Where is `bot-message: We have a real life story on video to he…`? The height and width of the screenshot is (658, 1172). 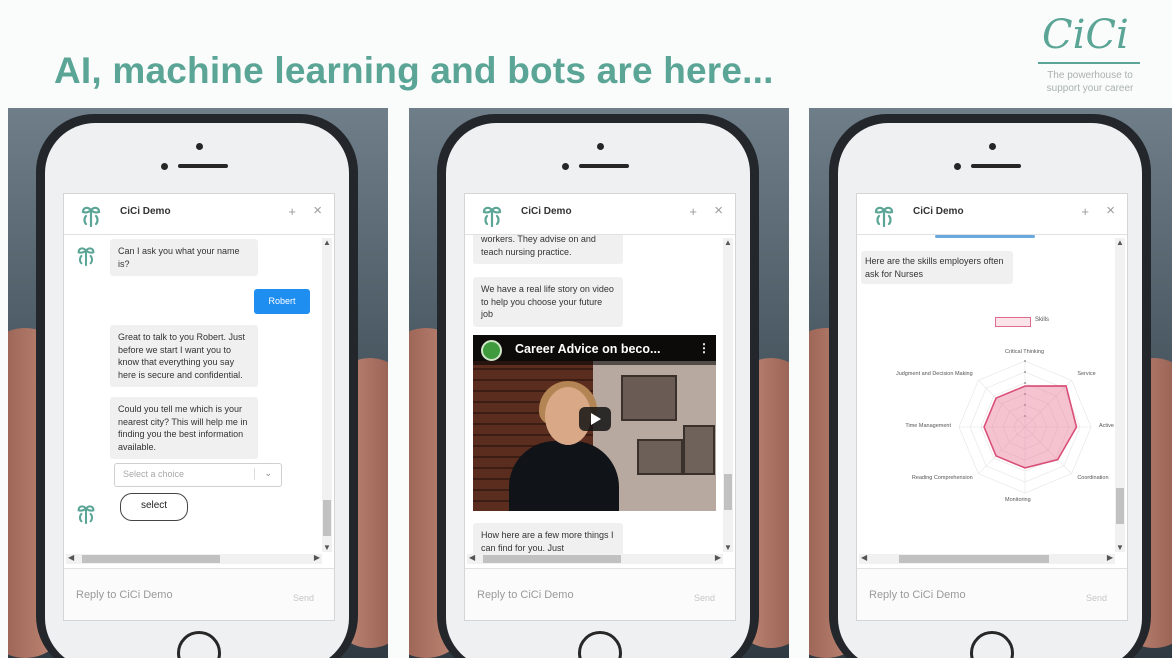
bot-message: We have a real life story on video to he… is located at coordinates (548, 302).